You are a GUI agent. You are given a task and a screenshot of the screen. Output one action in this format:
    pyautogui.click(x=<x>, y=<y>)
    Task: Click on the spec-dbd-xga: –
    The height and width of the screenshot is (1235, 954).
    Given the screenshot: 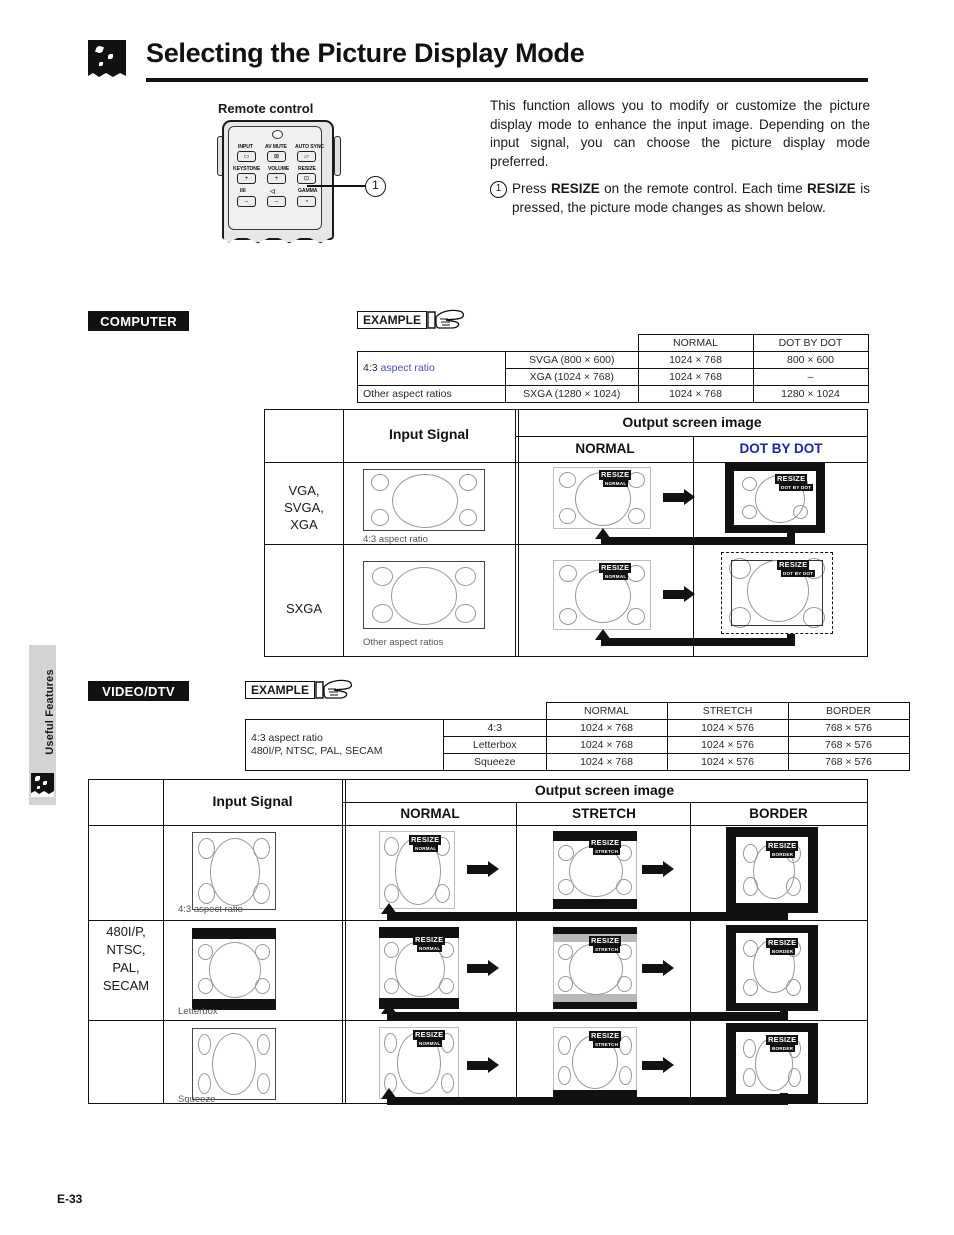 What is the action you would take?
    pyautogui.click(x=810, y=377)
    